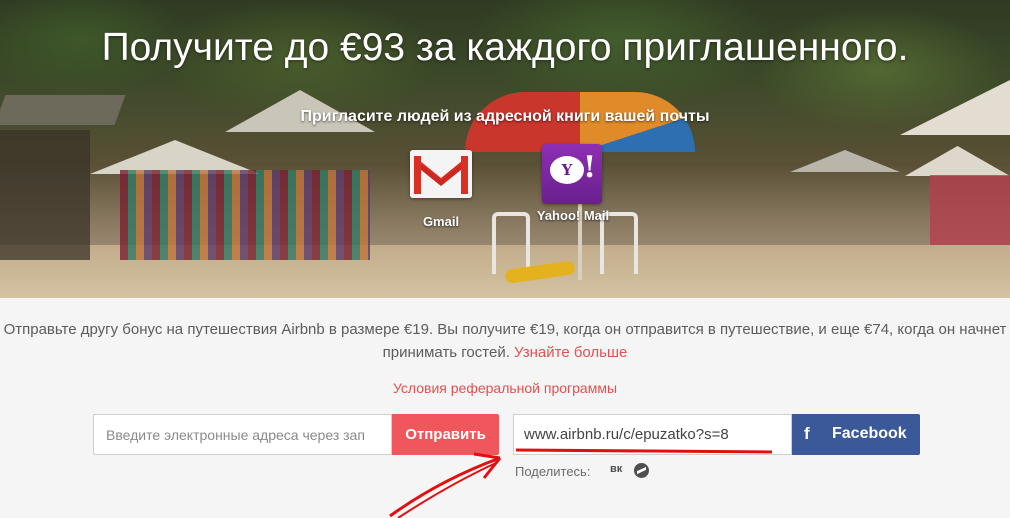  What do you see at coordinates (553, 471) in the screenshot?
I see `share-label: Поделитесь:` at bounding box center [553, 471].